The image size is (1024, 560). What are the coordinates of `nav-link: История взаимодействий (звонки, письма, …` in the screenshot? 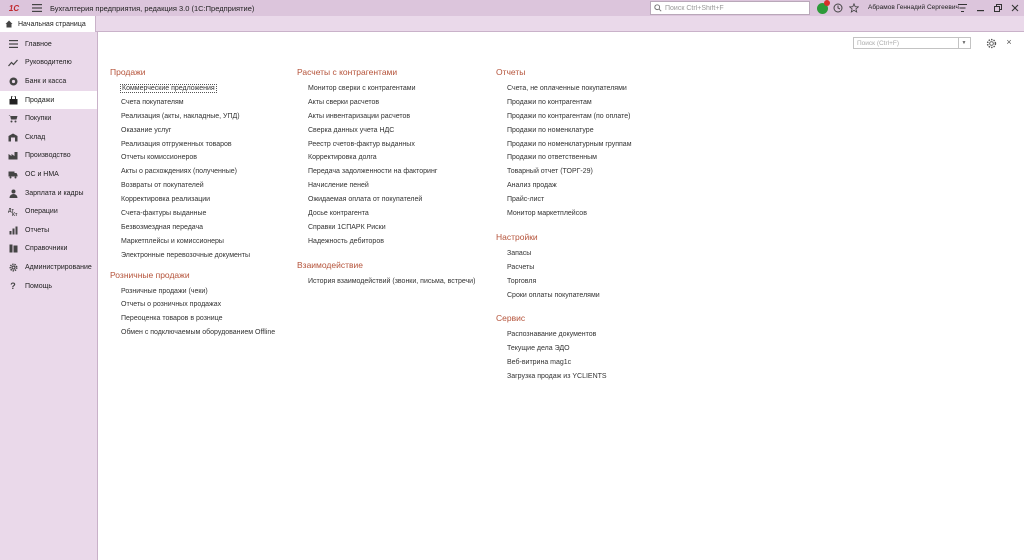 It's located at (386, 282).